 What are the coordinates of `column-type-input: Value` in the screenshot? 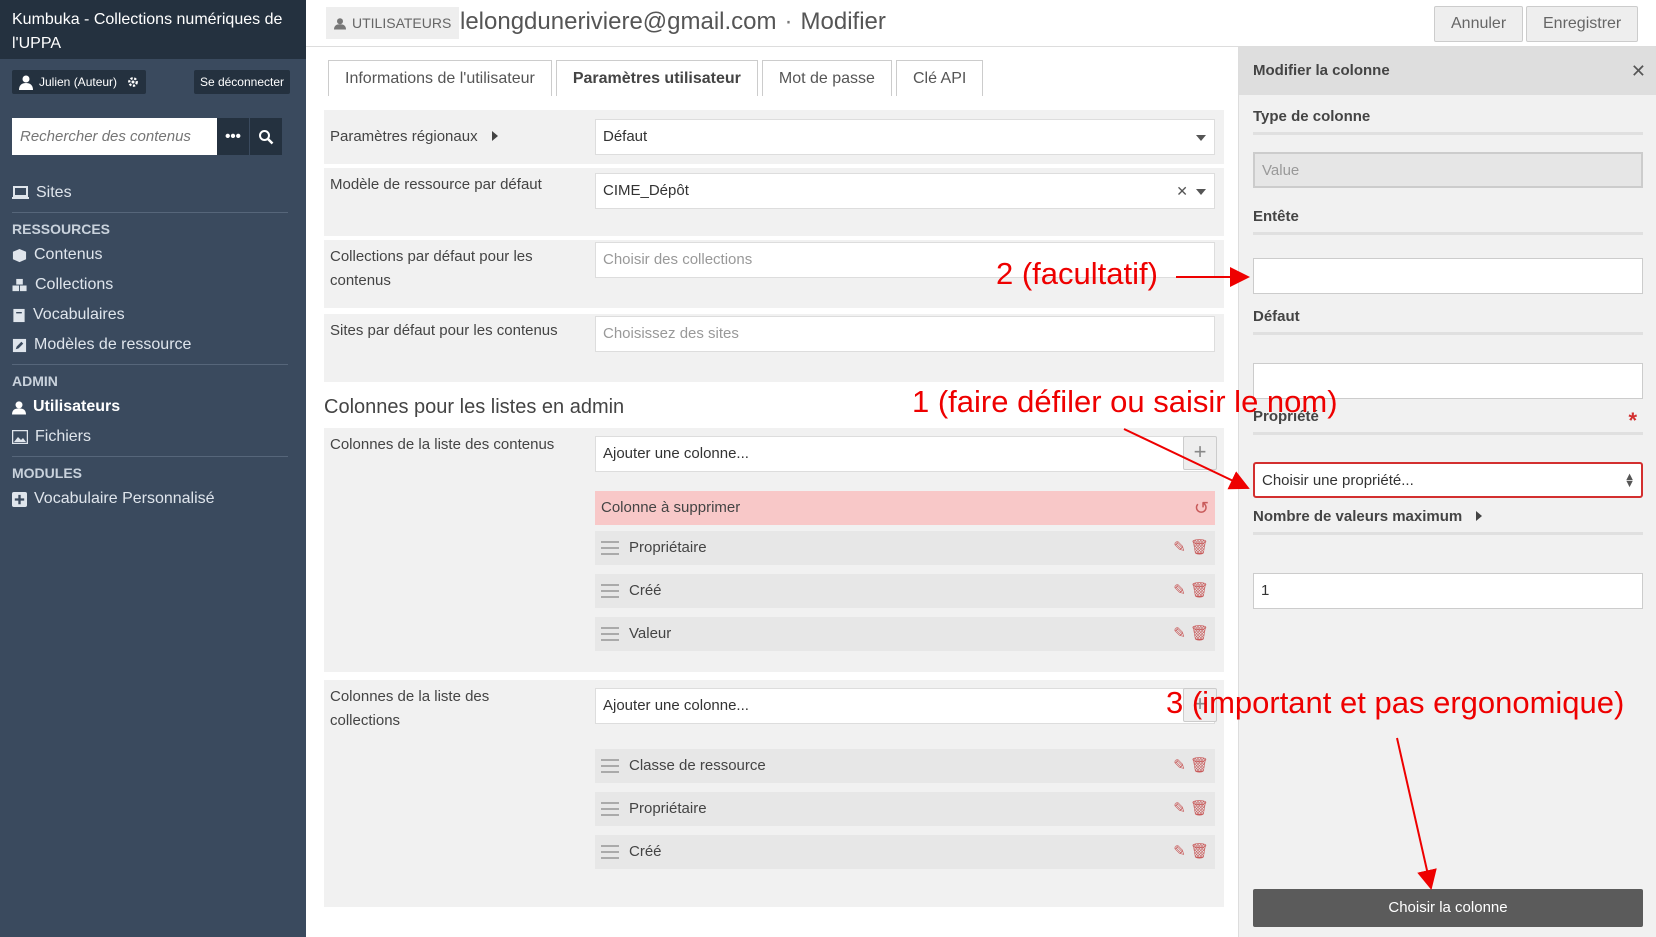 It's located at (1448, 170).